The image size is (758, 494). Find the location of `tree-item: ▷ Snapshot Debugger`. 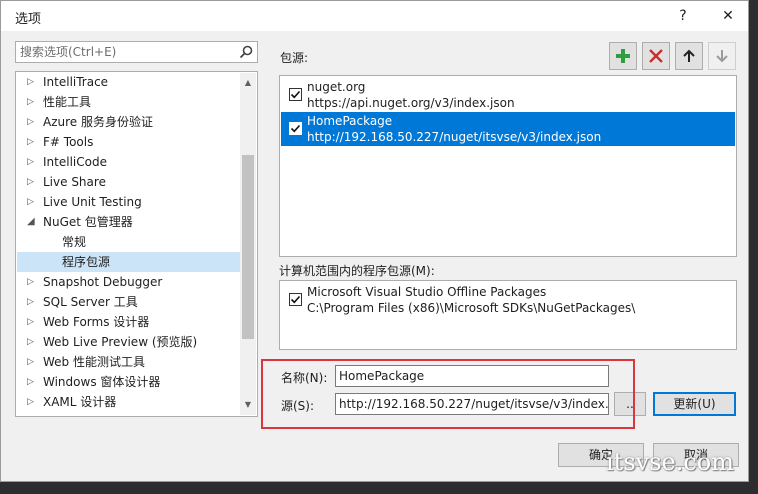

tree-item: ▷ Snapshot Debugger is located at coordinates (129, 282).